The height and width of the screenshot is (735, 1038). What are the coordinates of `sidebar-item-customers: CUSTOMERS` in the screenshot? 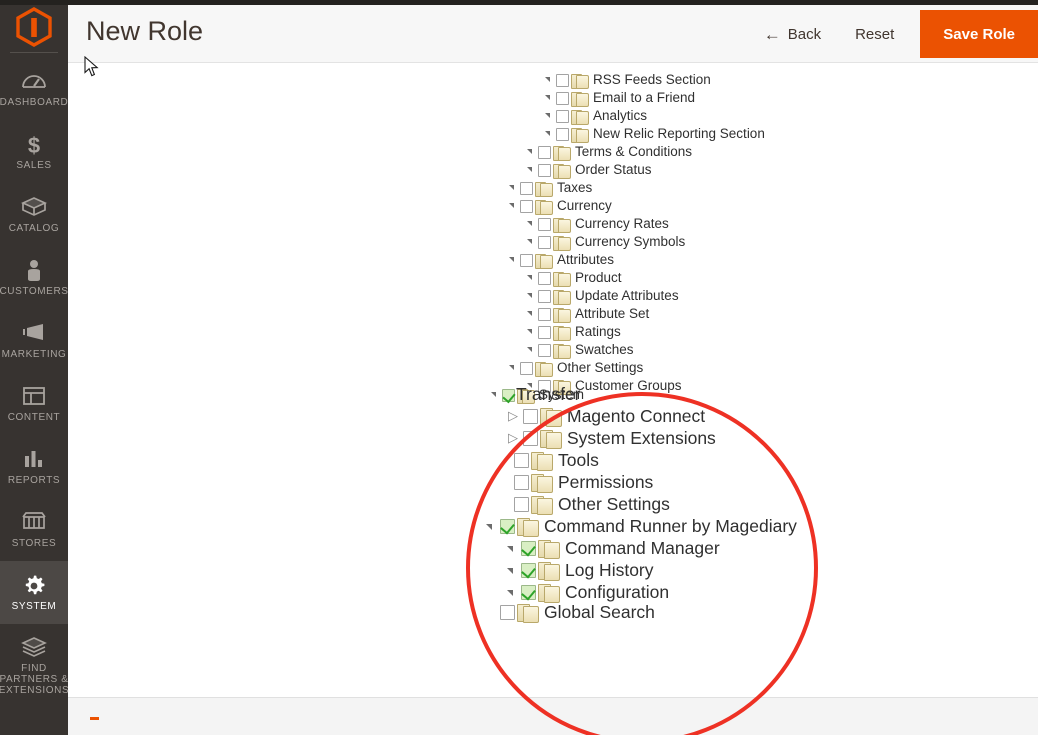 It's located at (34, 277).